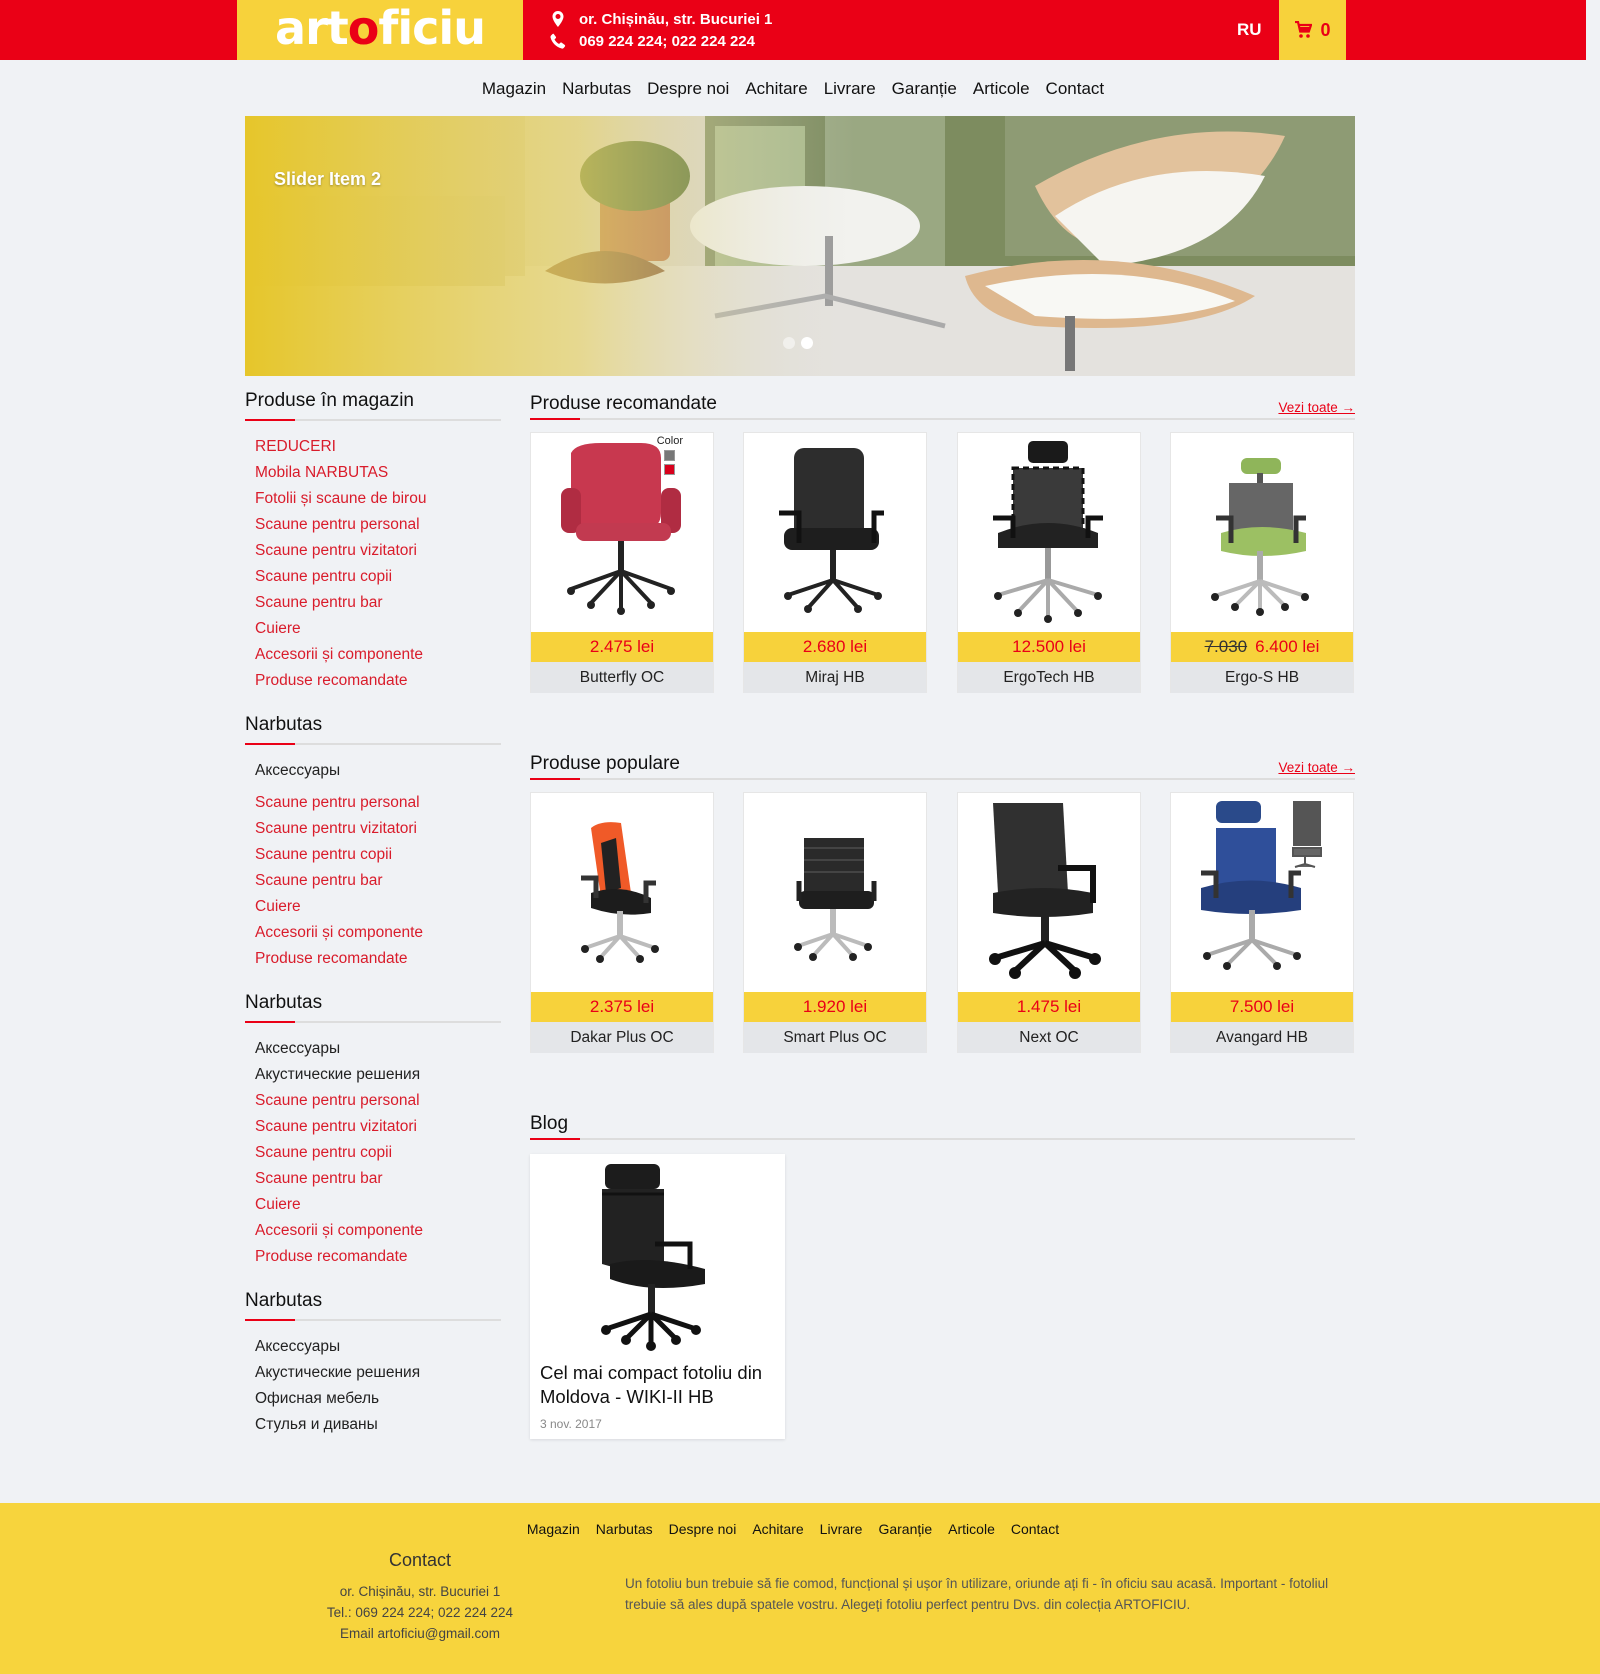  What do you see at coordinates (622, 1037) in the screenshot?
I see `product-name: Dakar Plus OC` at bounding box center [622, 1037].